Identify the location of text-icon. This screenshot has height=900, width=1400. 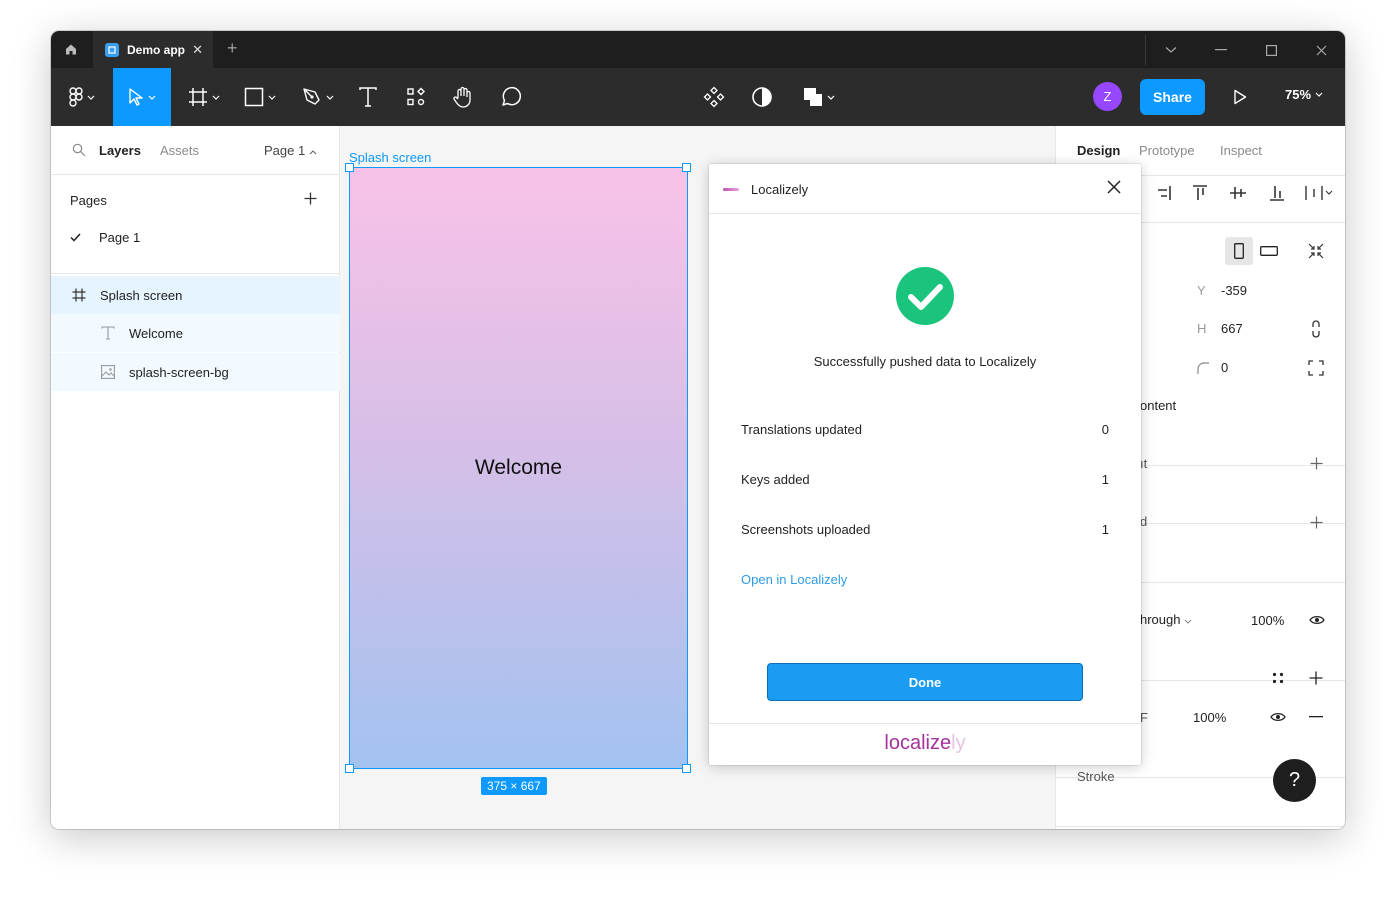
(368, 97).